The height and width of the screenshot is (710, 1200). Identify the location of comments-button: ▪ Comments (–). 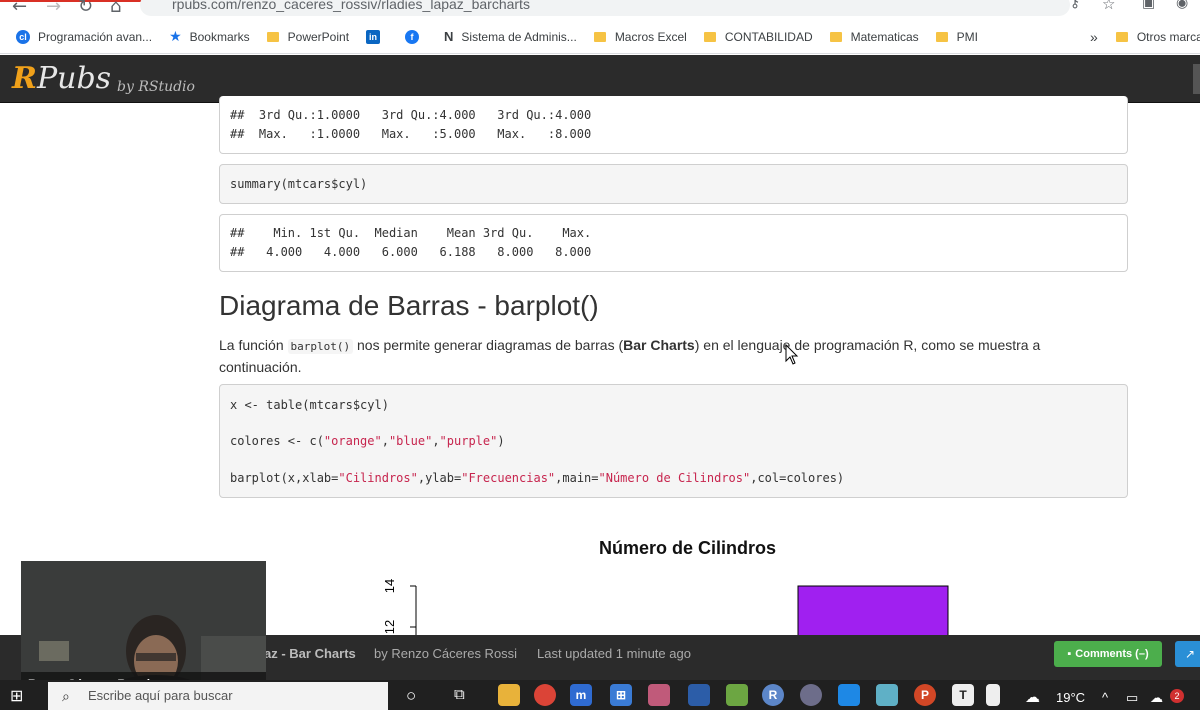
(1108, 654).